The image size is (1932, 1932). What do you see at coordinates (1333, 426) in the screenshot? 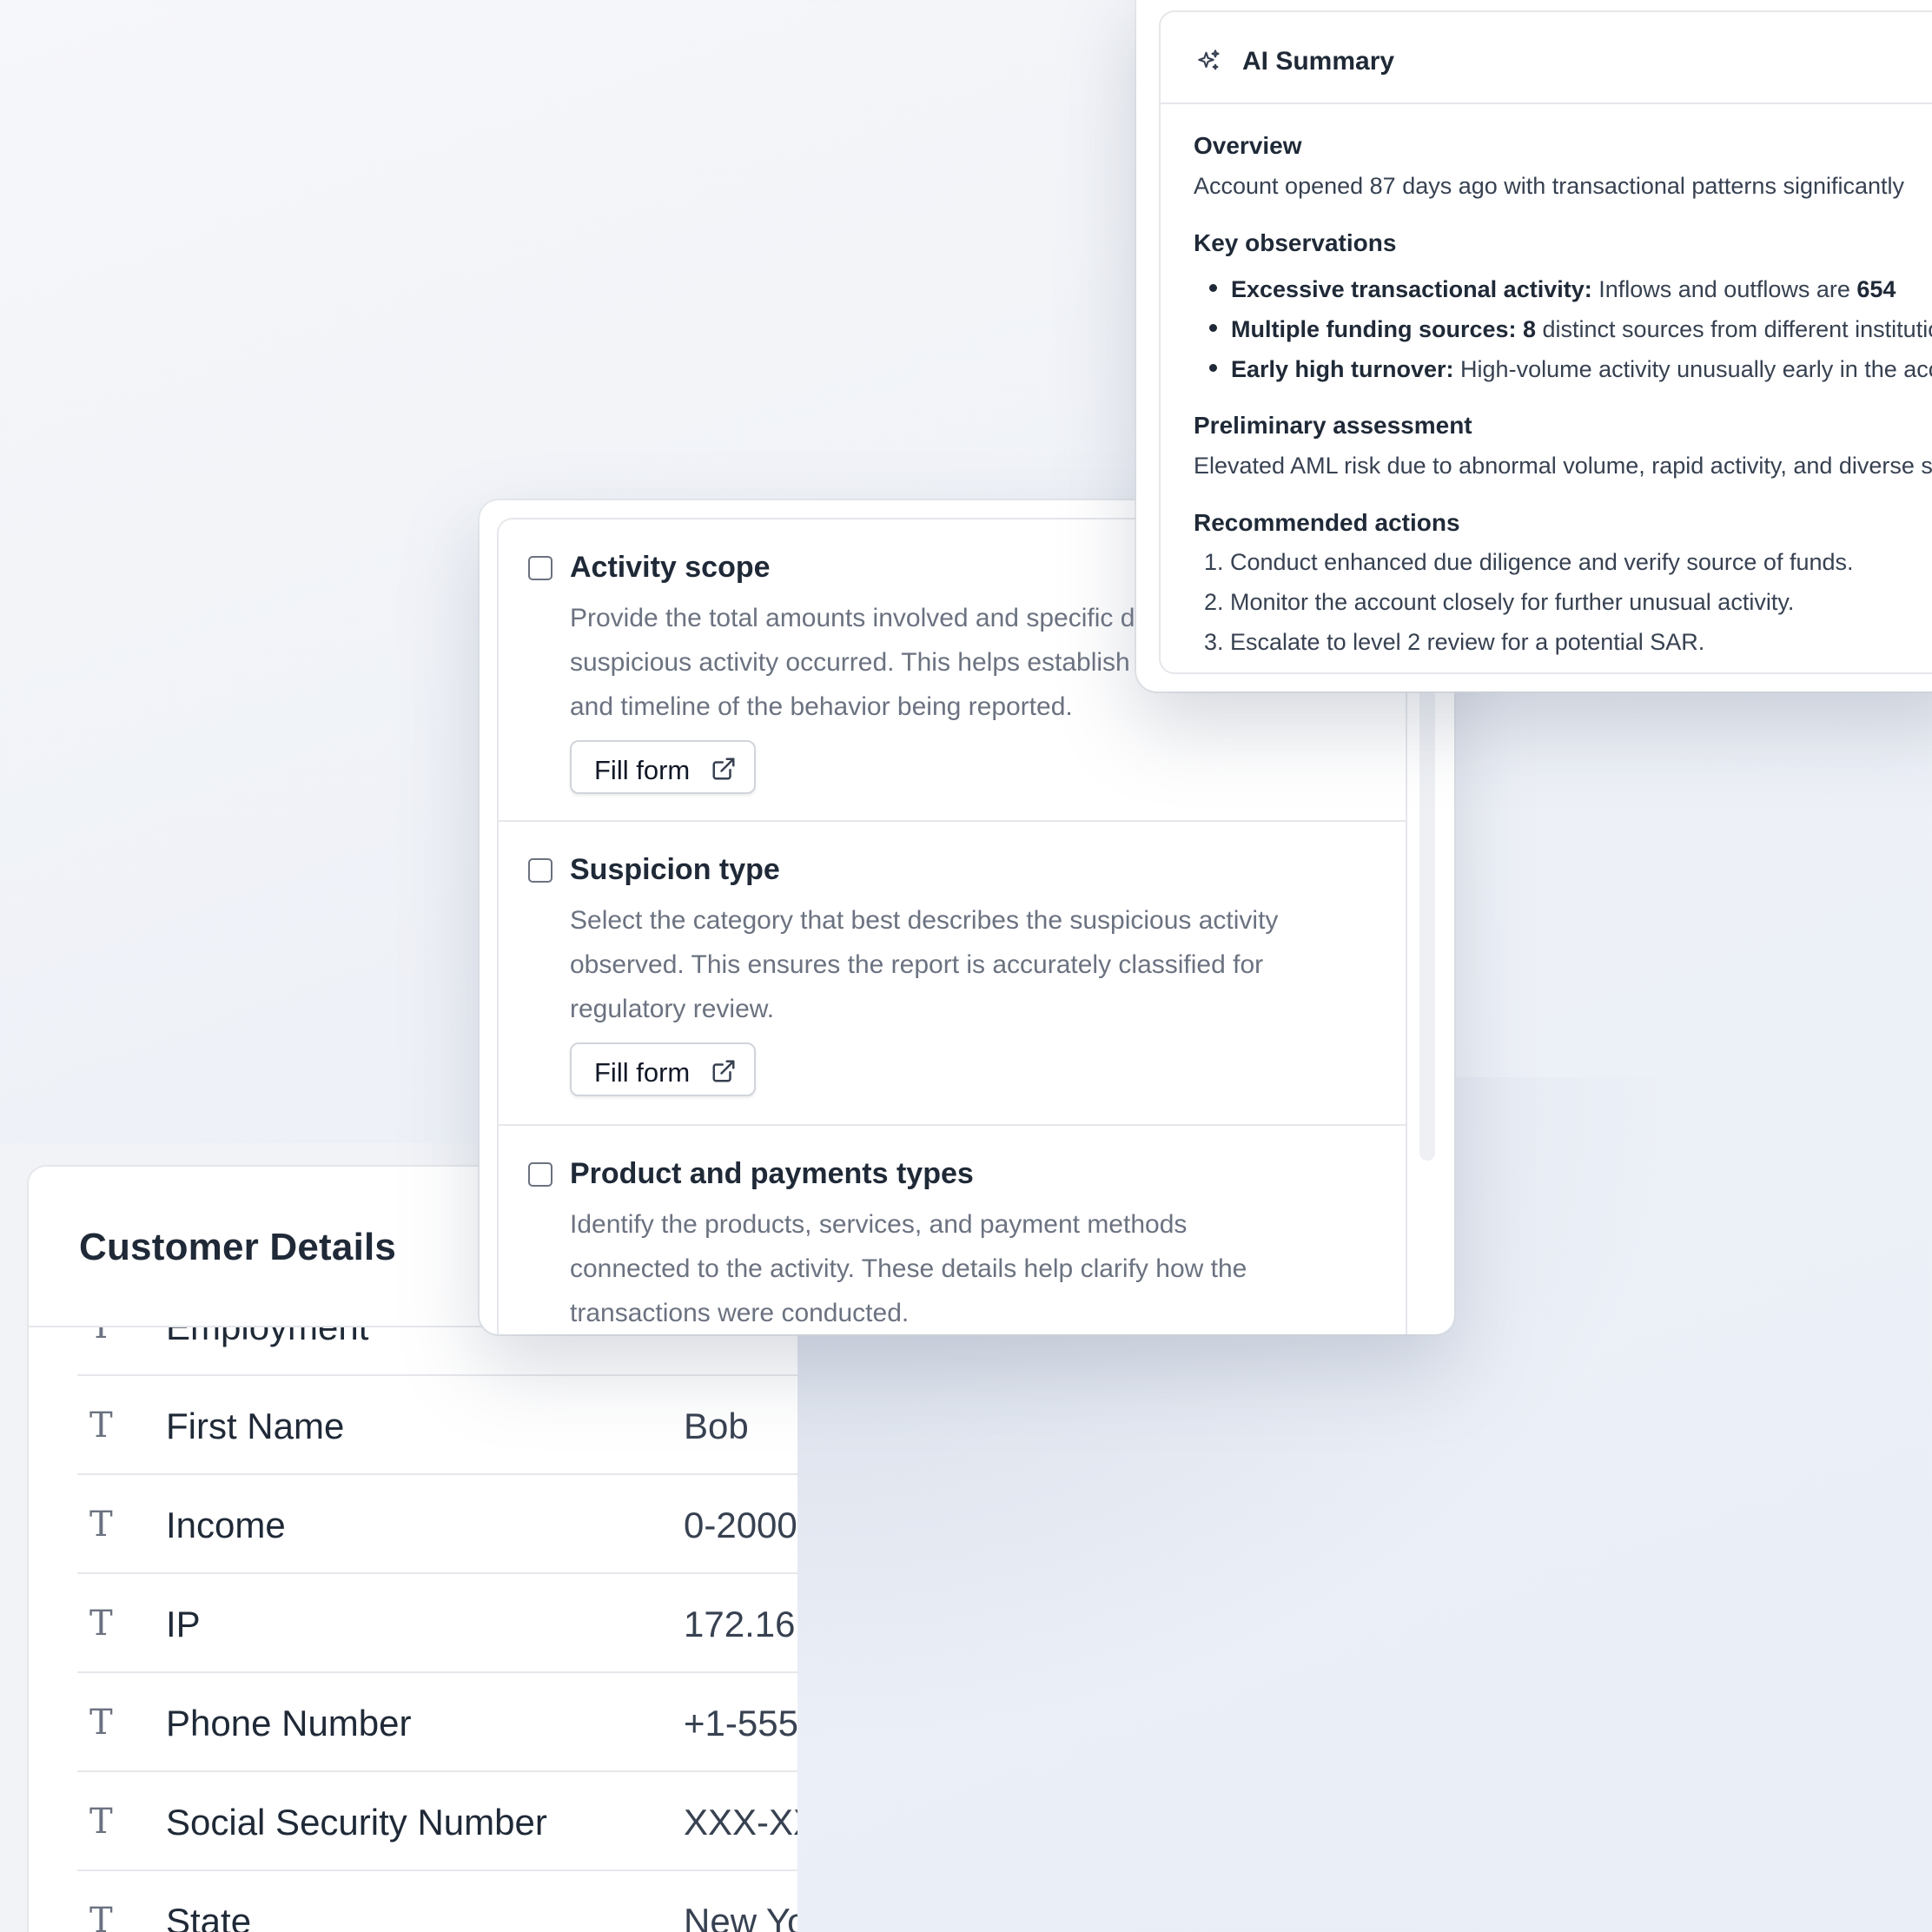
I see `preliminary-assessment-heading: Preliminary assessment` at bounding box center [1333, 426].